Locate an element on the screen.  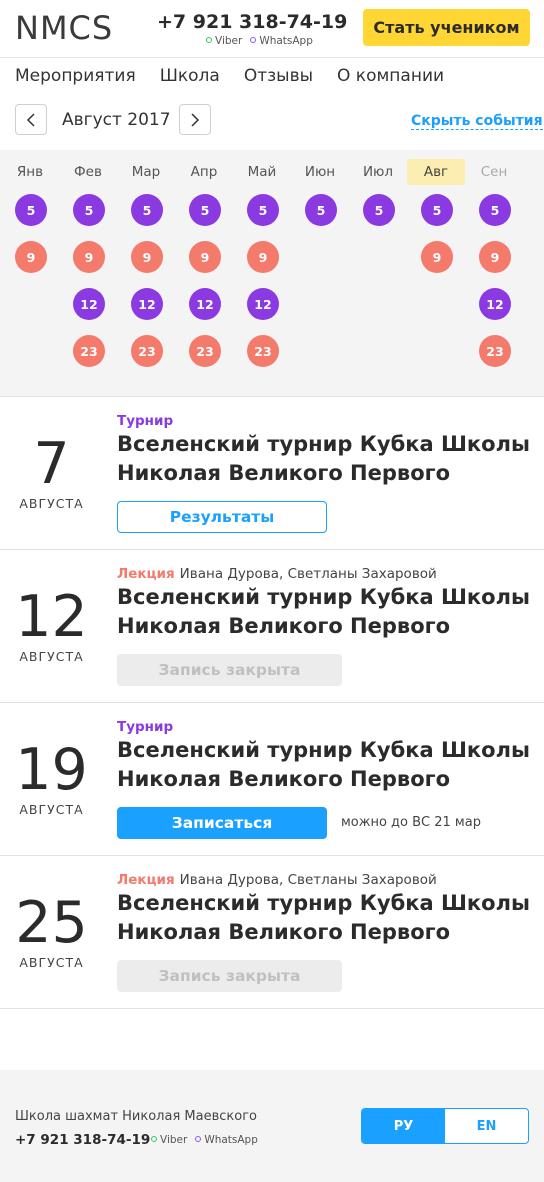
calendar-month-name: Фев is located at coordinates (88, 172).